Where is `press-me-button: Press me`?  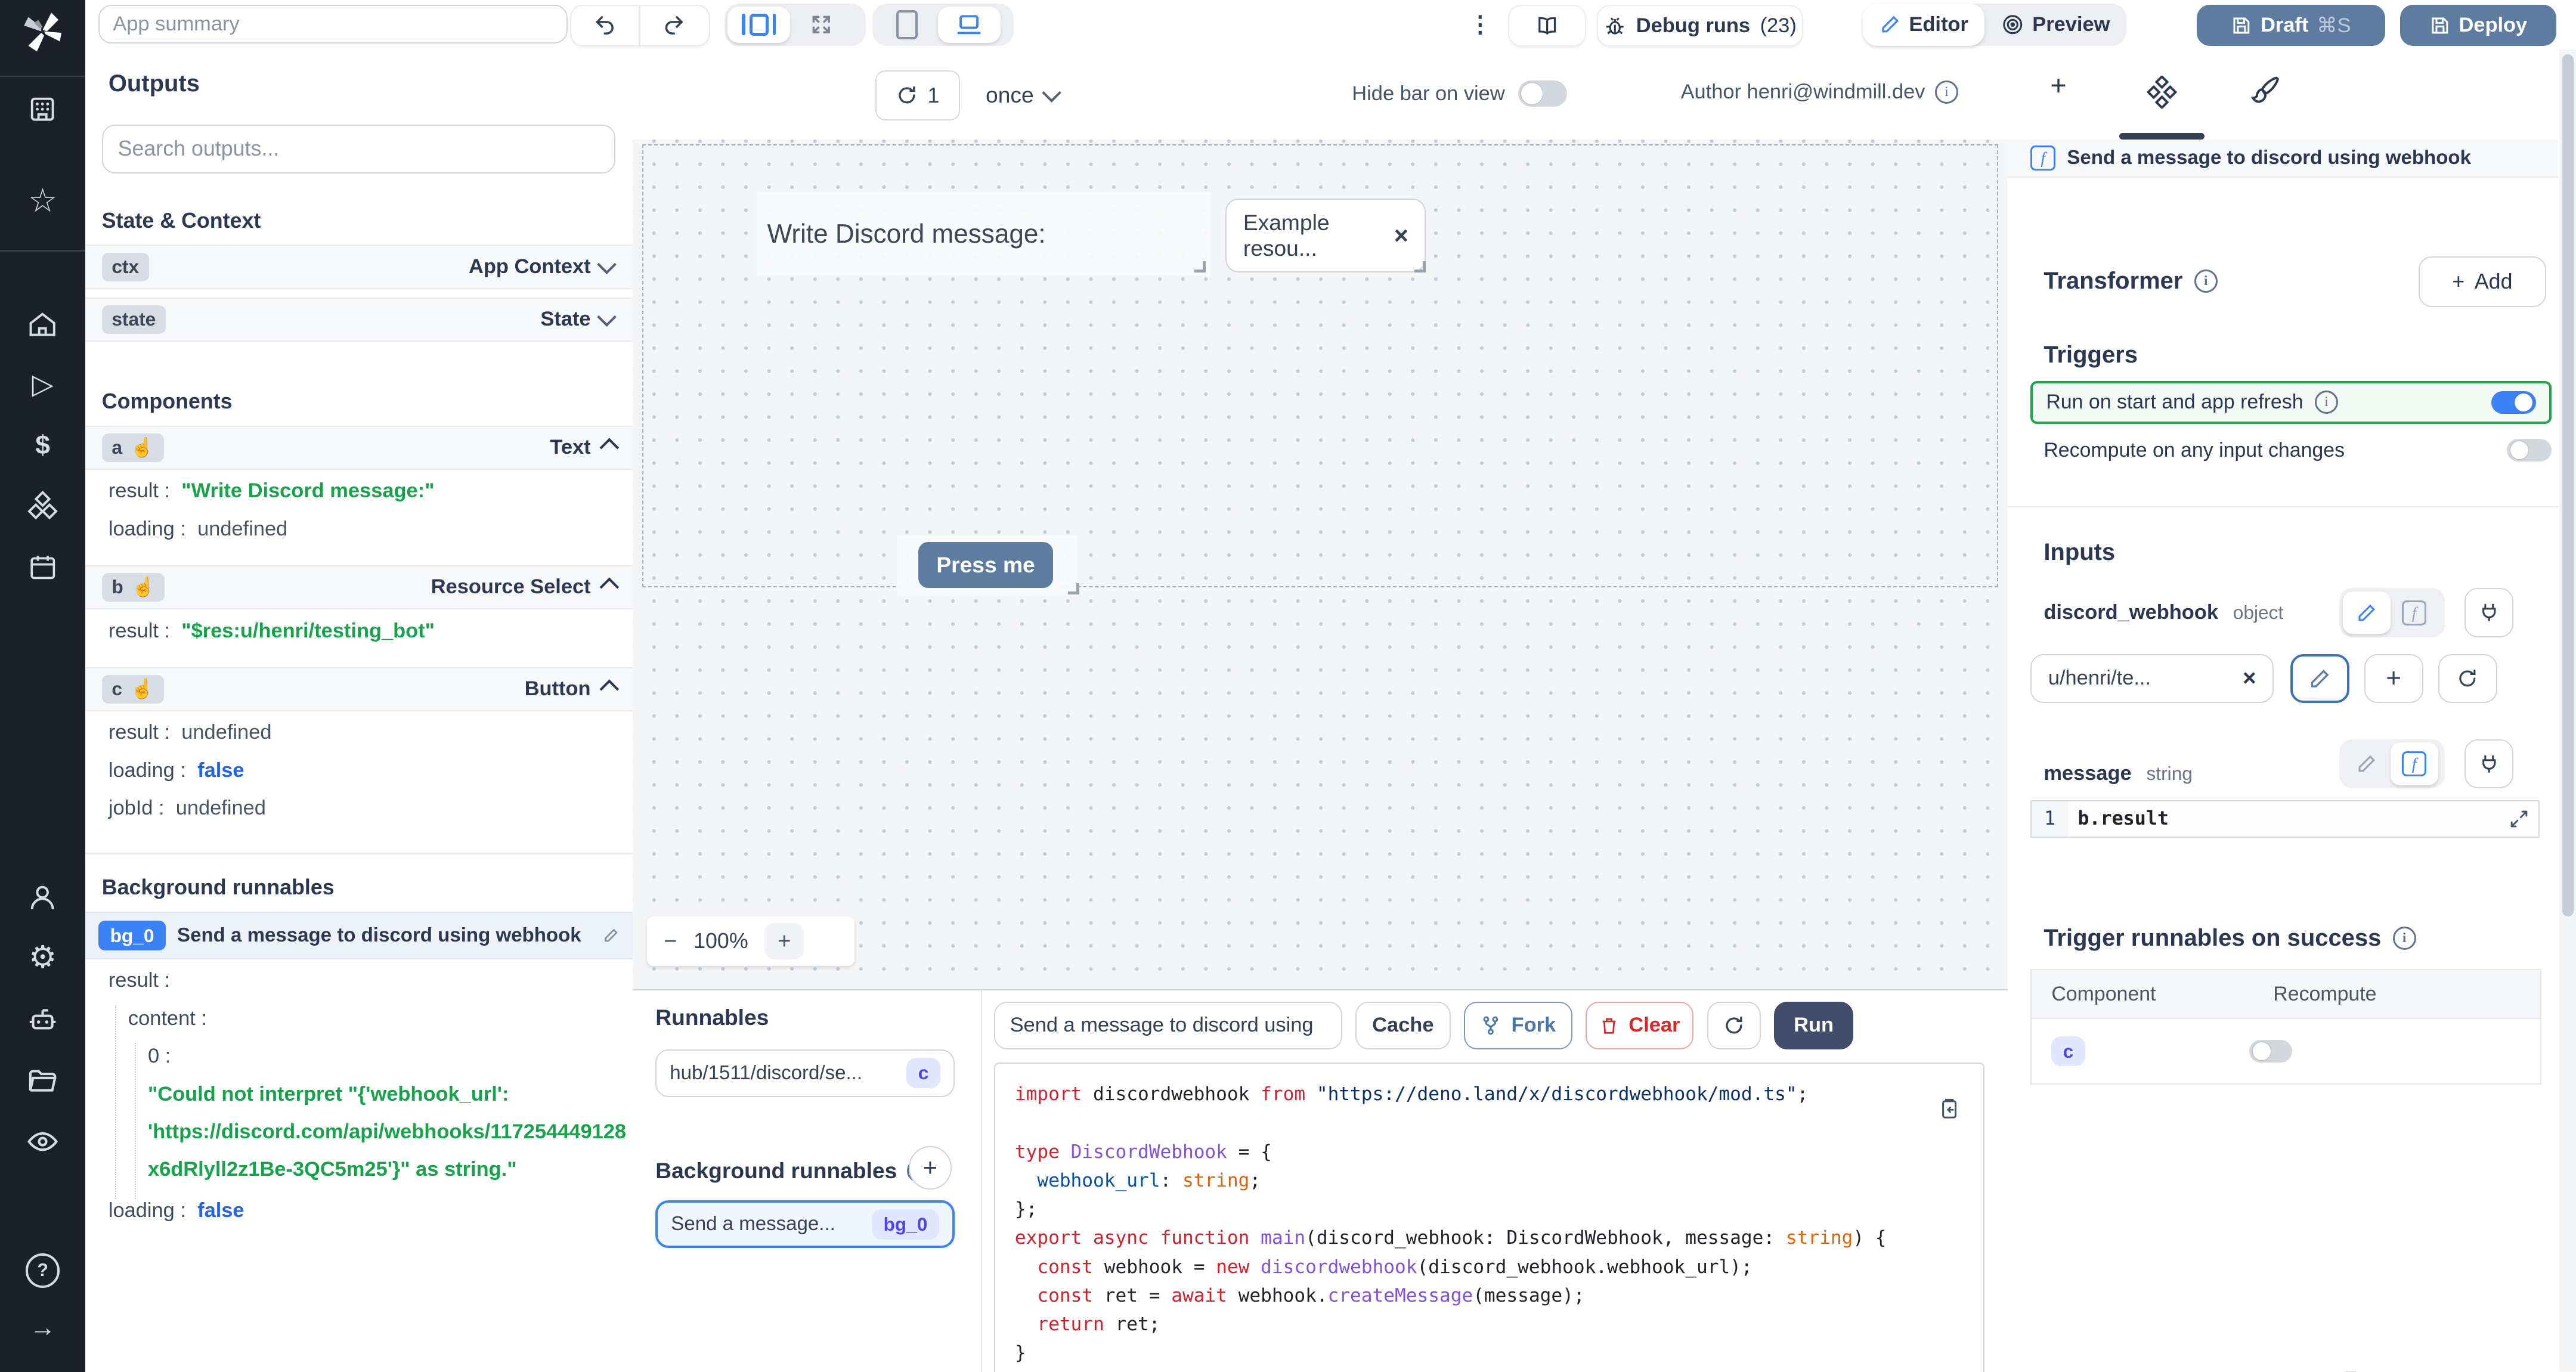 press-me-button: Press me is located at coordinates (986, 565).